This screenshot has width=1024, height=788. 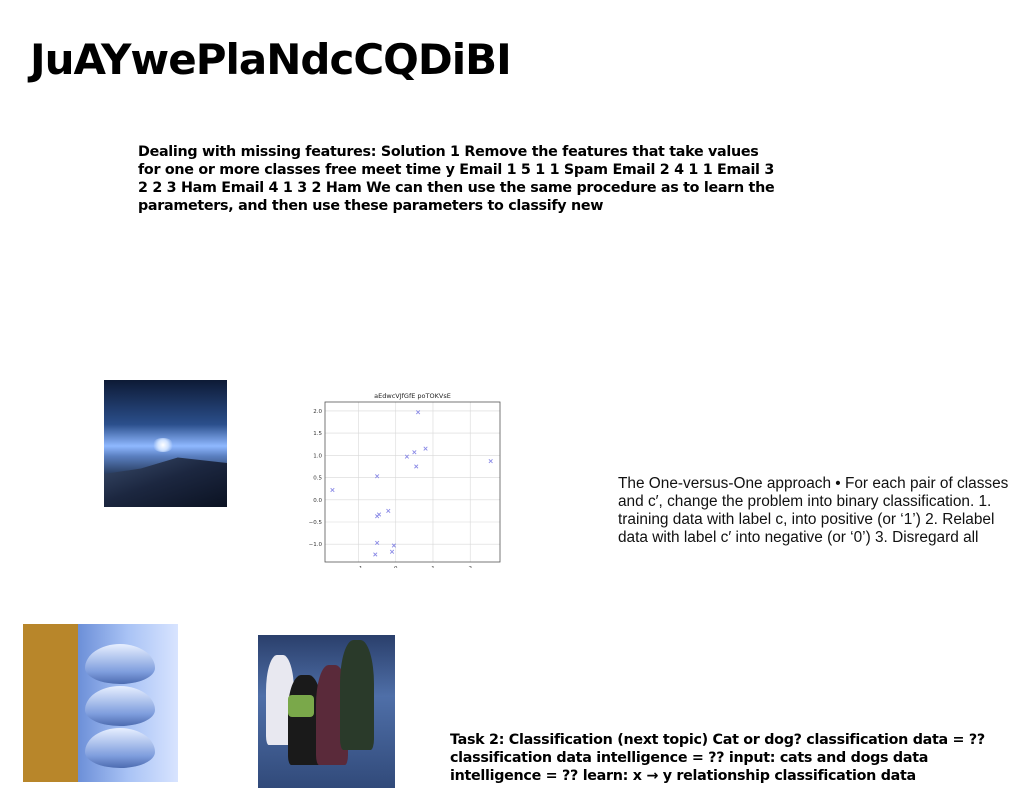 What do you see at coordinates (100, 703) in the screenshot?
I see `architecture-image` at bounding box center [100, 703].